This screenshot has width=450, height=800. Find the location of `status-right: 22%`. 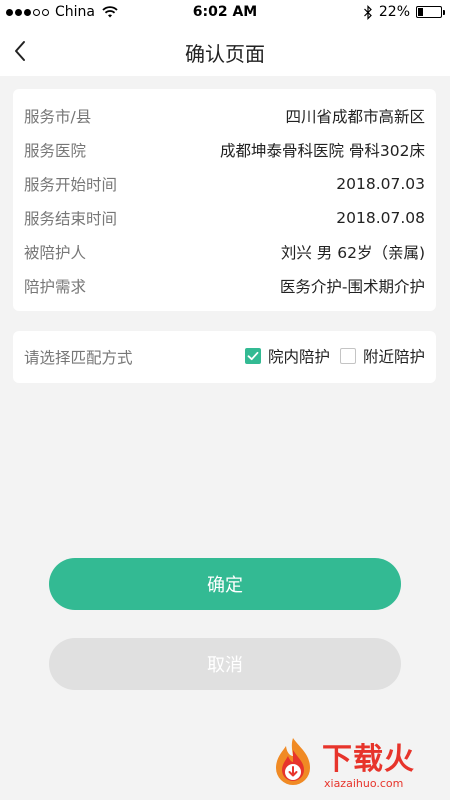

status-right: 22% is located at coordinates (404, 12).